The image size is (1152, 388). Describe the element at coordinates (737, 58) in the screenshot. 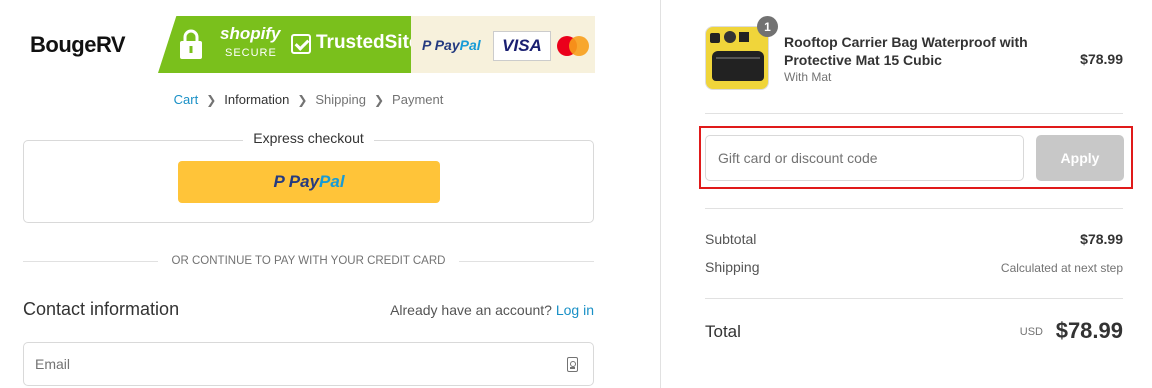

I see `product-thumbnail` at that location.